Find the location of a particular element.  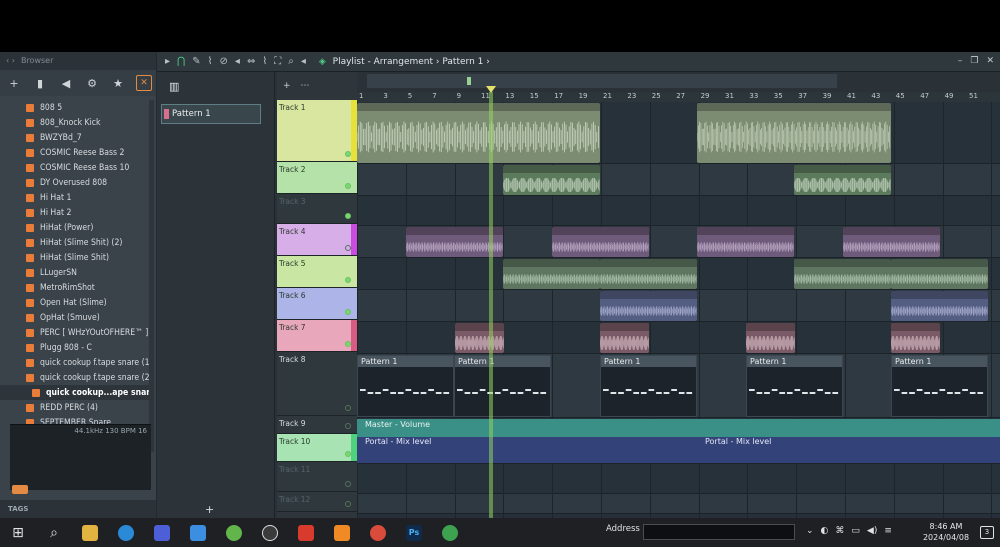

browser-item: COSMIC Reese Bass 2 is located at coordinates (75, 152).